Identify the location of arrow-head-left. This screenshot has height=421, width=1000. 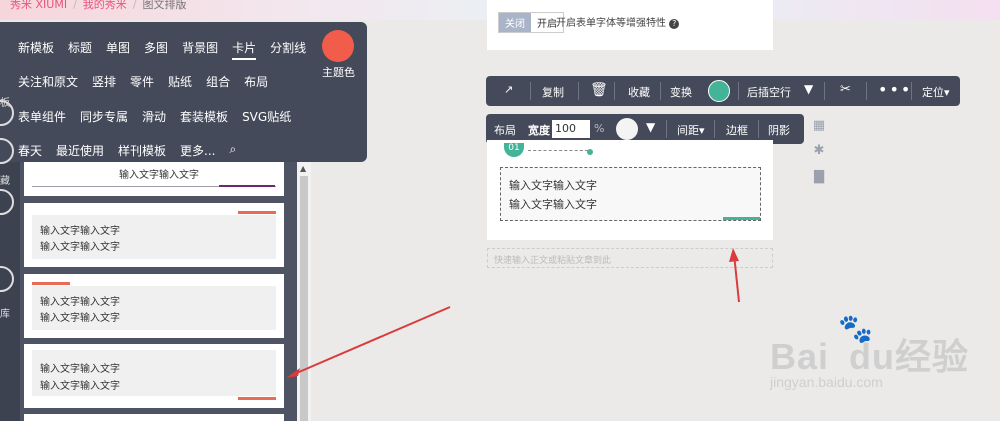
(293, 373).